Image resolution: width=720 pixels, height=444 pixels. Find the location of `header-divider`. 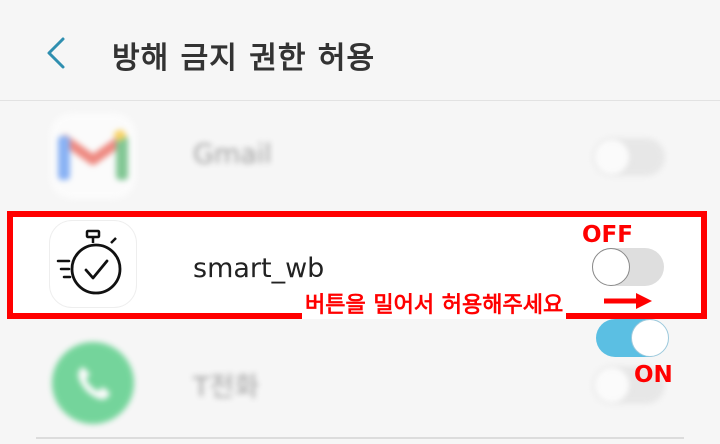

header-divider is located at coordinates (360, 100).